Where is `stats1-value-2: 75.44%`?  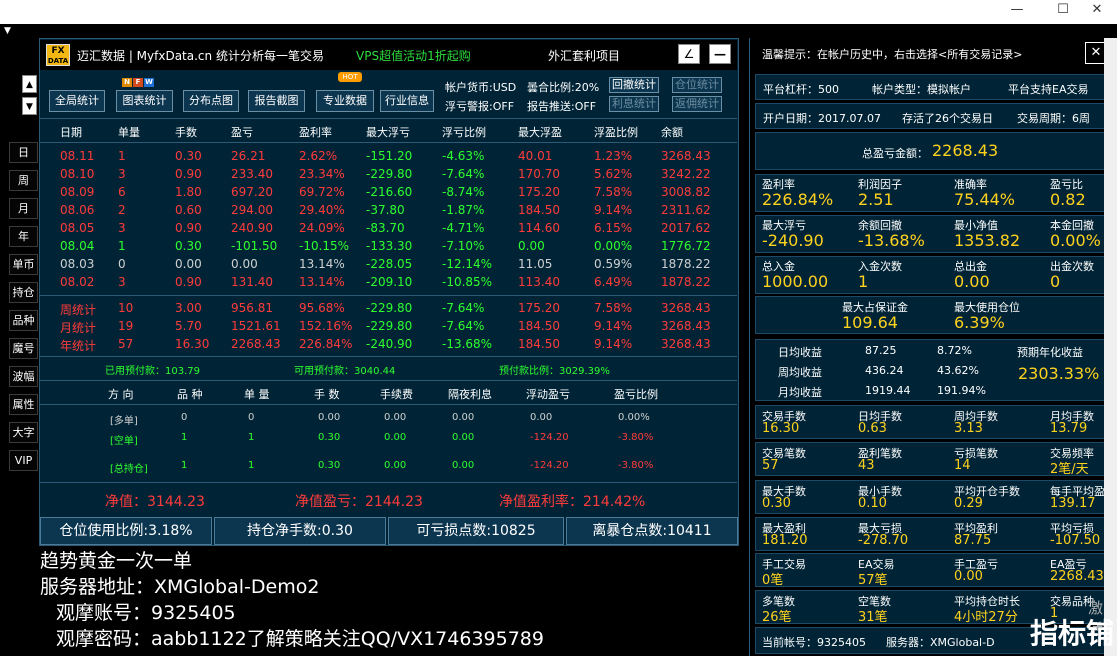 stats1-value-2: 75.44% is located at coordinates (985, 199).